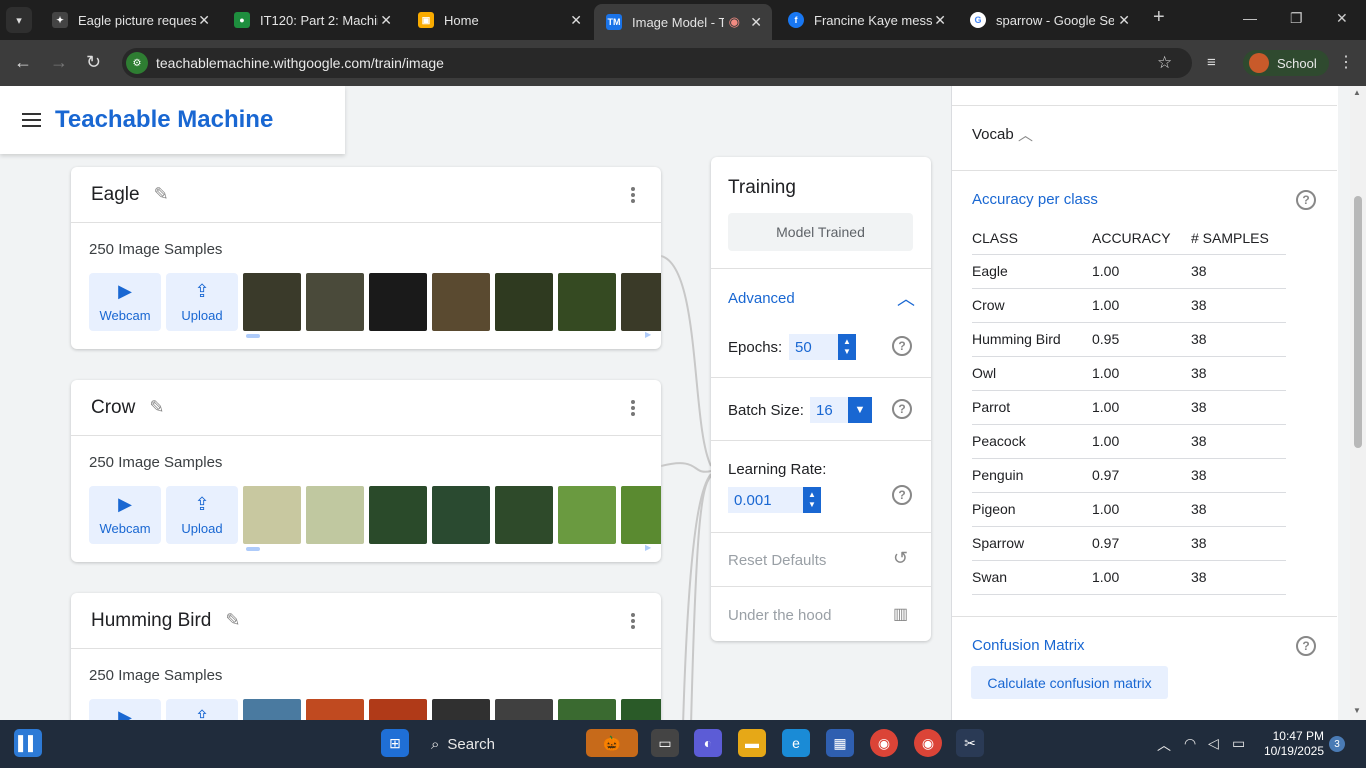  What do you see at coordinates (28, 743) in the screenshot?
I see `widgets-icon: ▌▌` at bounding box center [28, 743].